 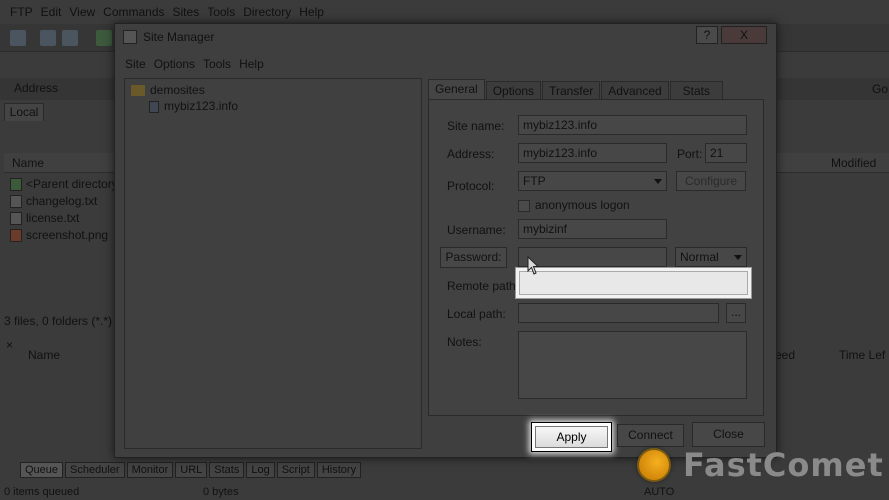 I want to click on local-tab: Local, so click(x=24, y=112).